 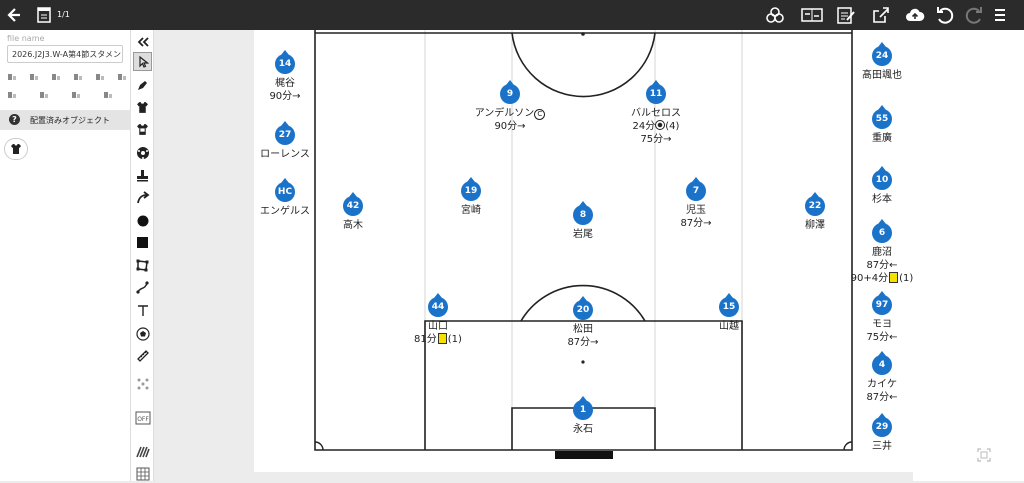 What do you see at coordinates (142, 175) in the screenshot?
I see `stamp-icon` at bounding box center [142, 175].